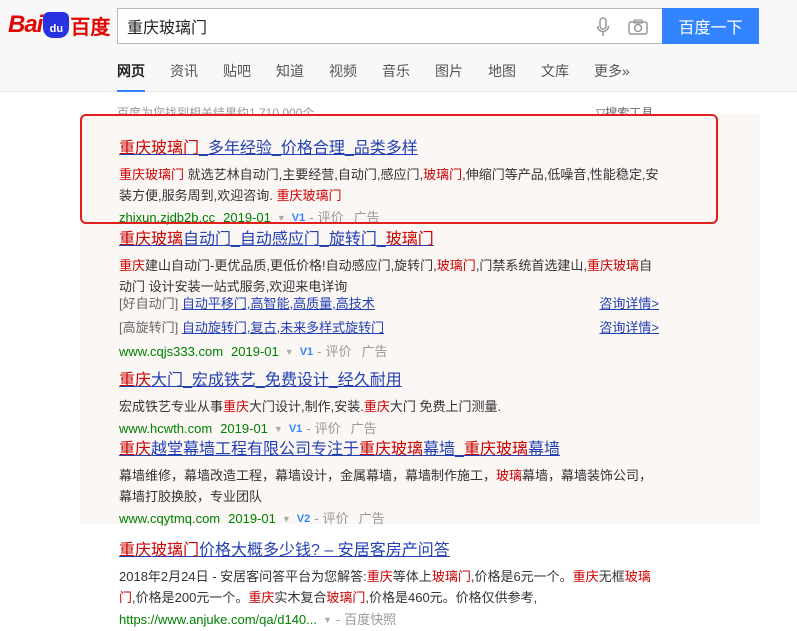  I want to click on tab-zhidao: 知道, so click(290, 76).